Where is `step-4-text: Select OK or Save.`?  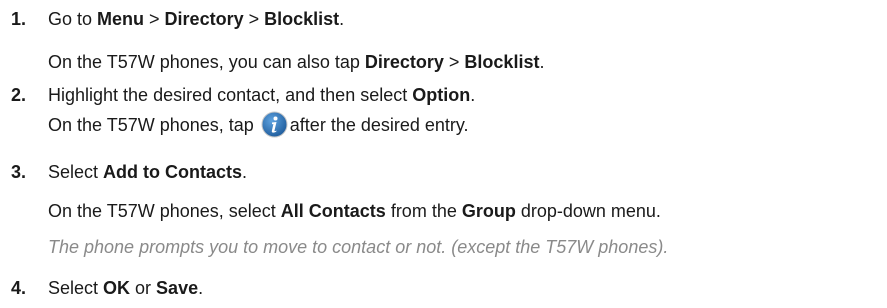
step-4-text: Select OK or Save. is located at coordinates (126, 288).